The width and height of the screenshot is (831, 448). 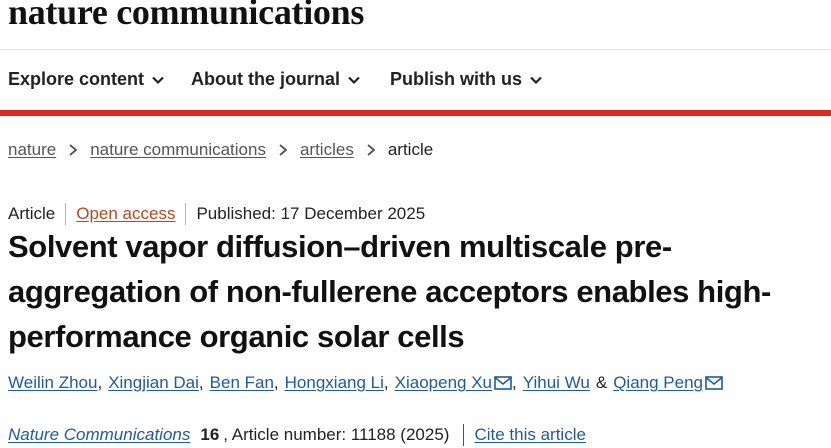 I want to click on published-date: Published: 17 December 2025, so click(x=311, y=213).